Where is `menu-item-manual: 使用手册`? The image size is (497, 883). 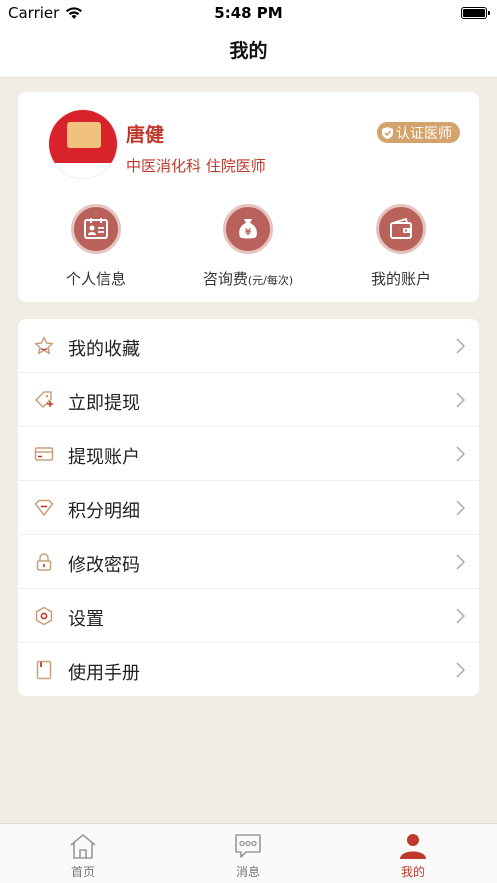
menu-item-manual: 使用手册 is located at coordinates (248, 669).